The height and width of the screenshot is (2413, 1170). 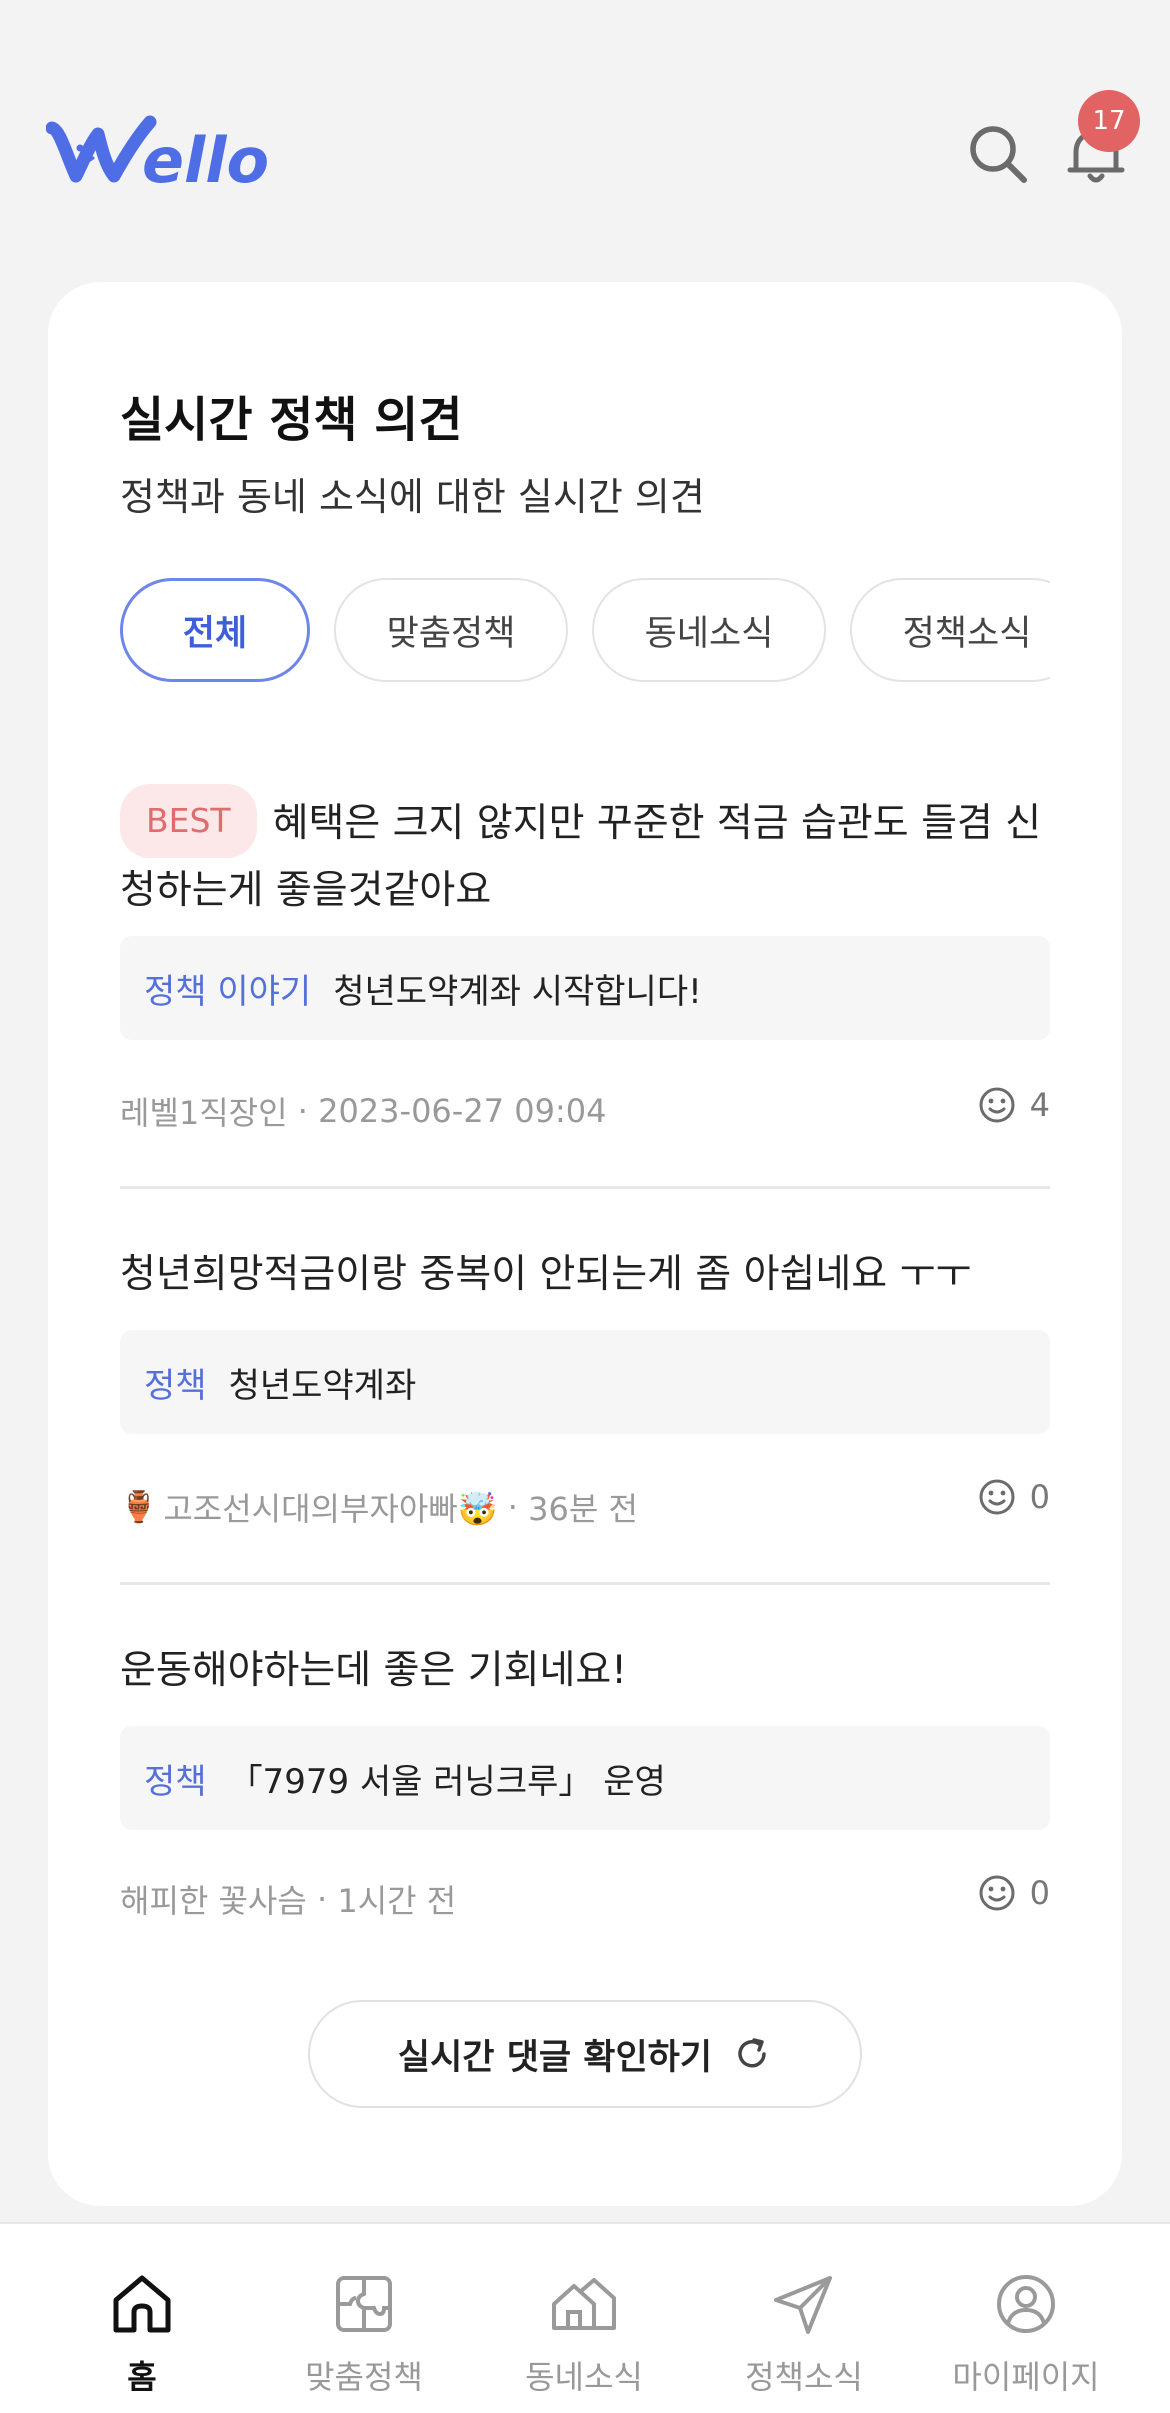 What do you see at coordinates (752, 2053) in the screenshot?
I see `refresh-icon` at bounding box center [752, 2053].